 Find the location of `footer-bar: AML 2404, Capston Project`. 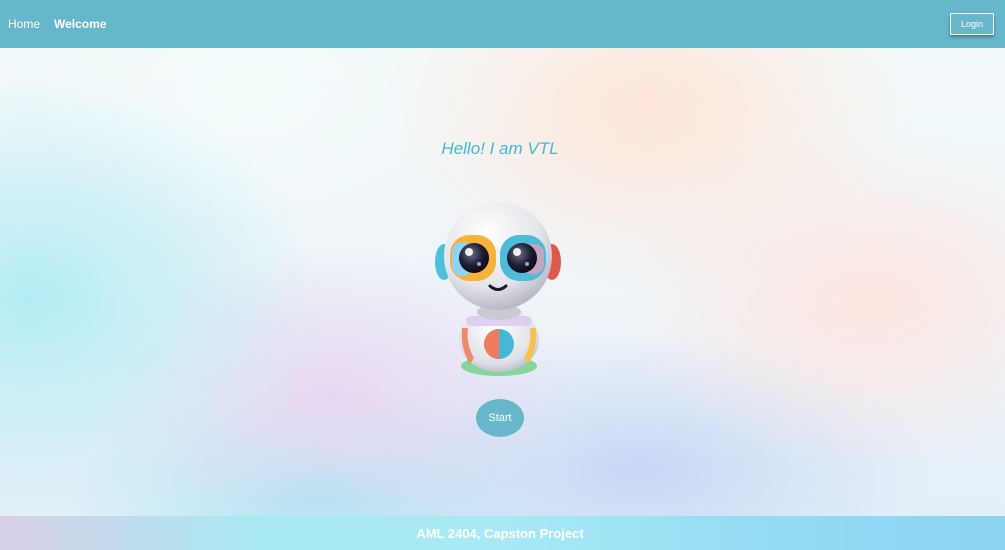

footer-bar: AML 2404, Capston Project is located at coordinates (502, 533).